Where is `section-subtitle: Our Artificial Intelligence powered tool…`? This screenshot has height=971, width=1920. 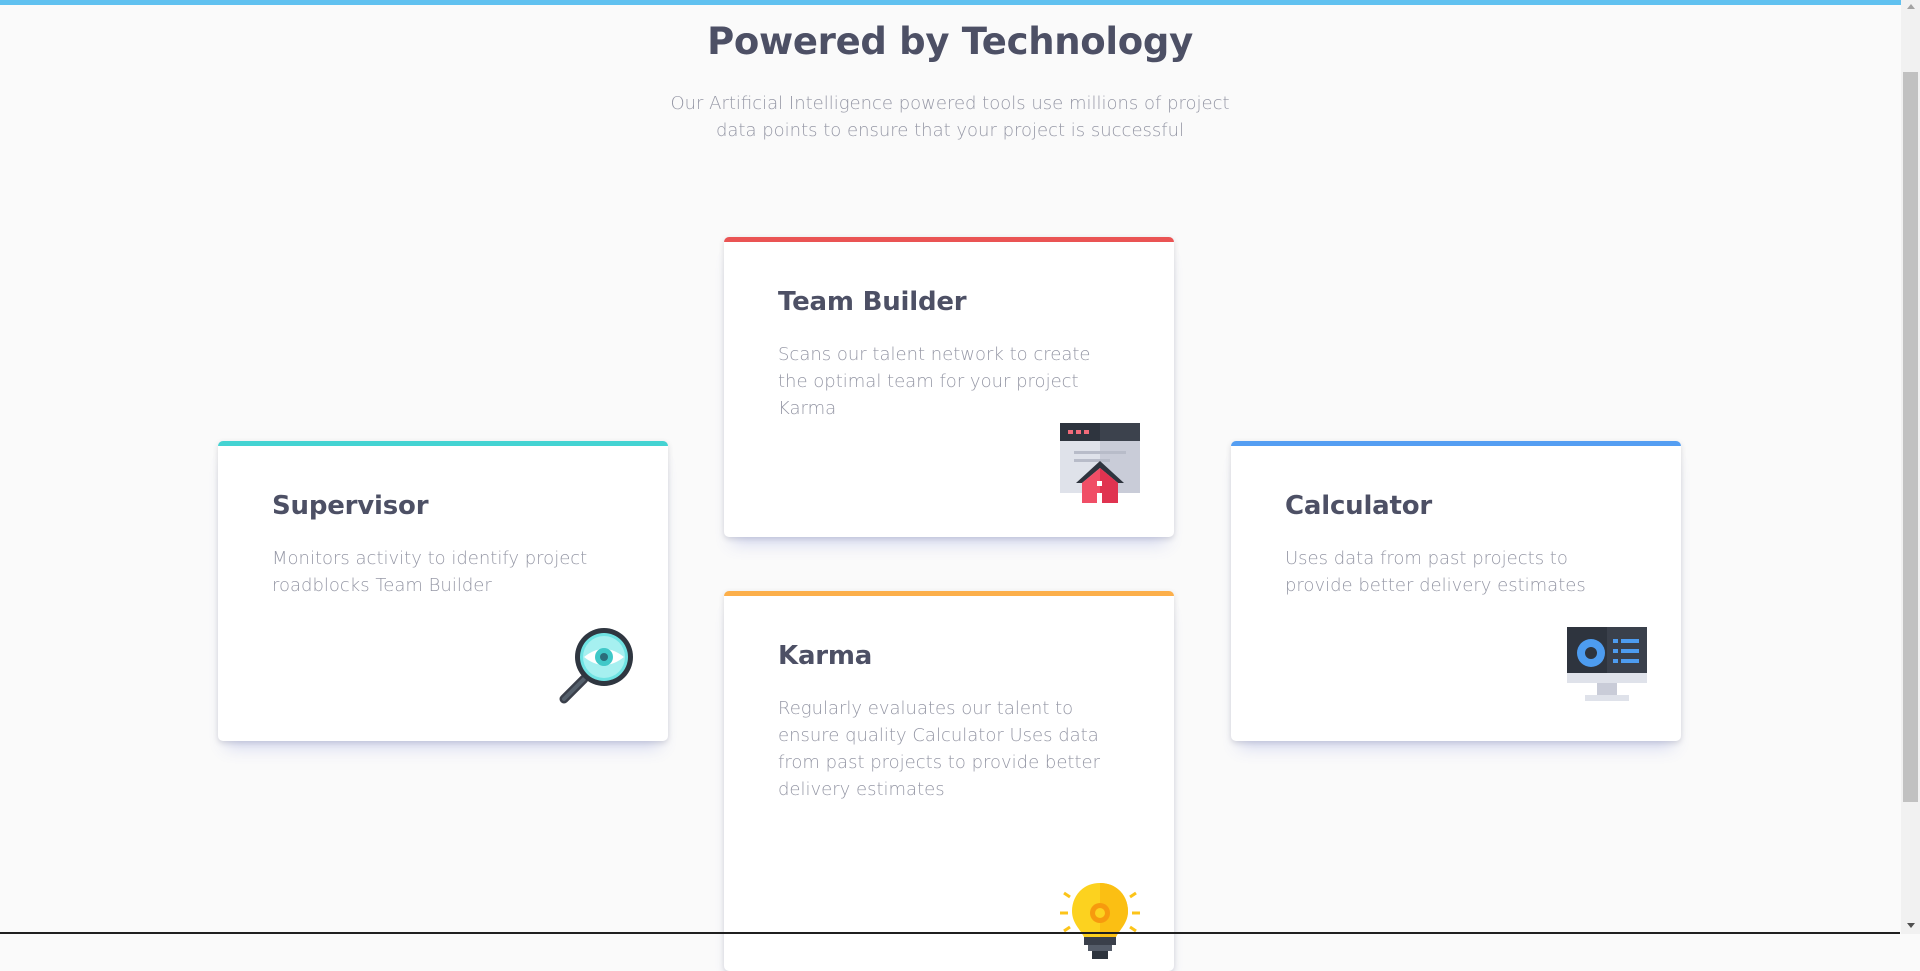 section-subtitle: Our Artificial Intelligence powered tool… is located at coordinates (950, 117).